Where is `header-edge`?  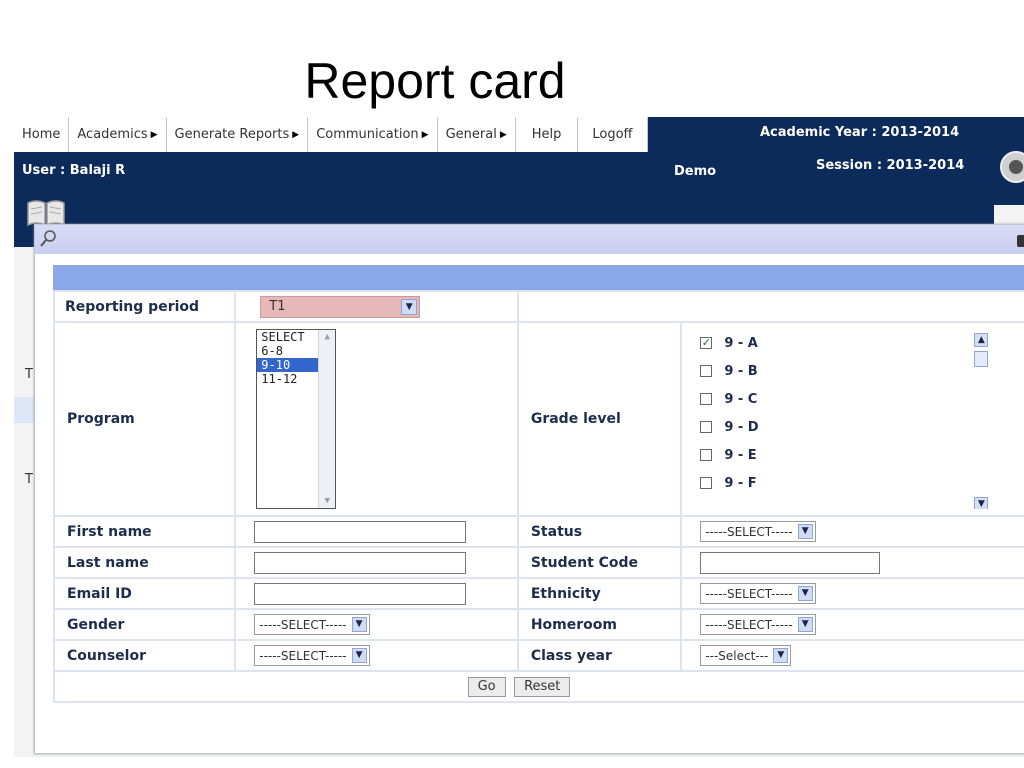
header-edge is located at coordinates (1009, 161).